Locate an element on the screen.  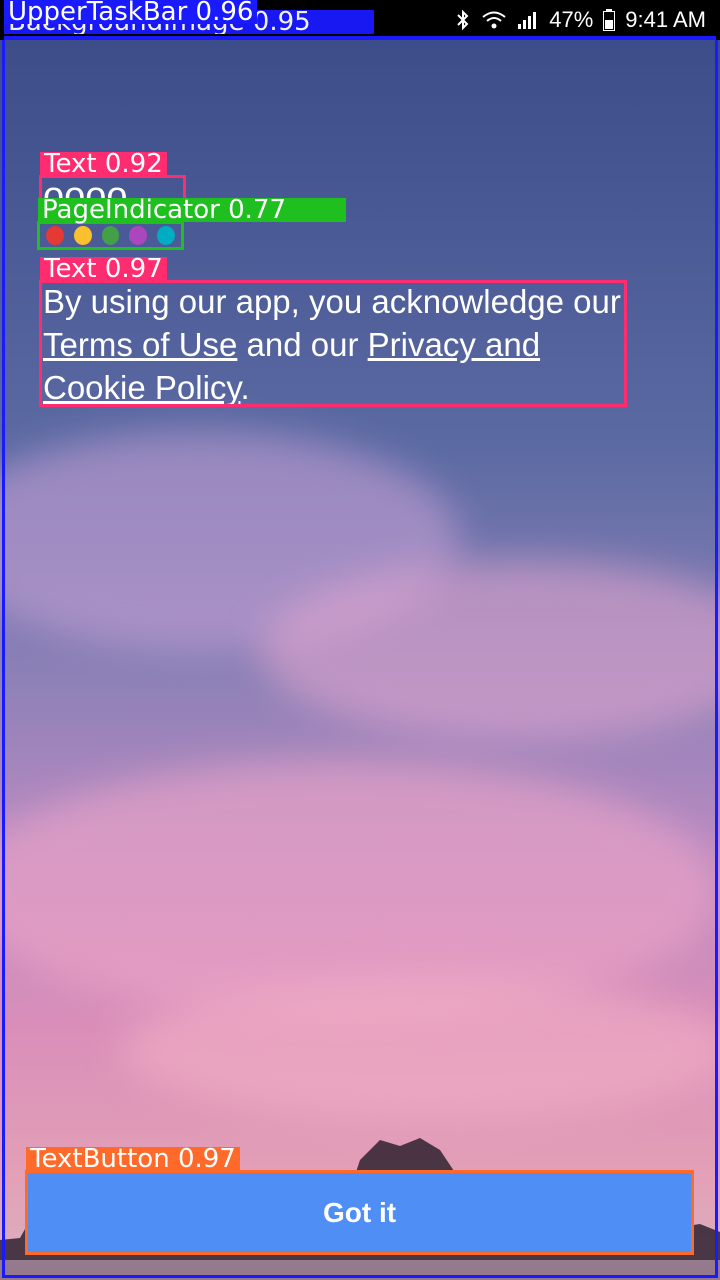
annotation-consent-text: Text 0.97 is located at coordinates (333, 331).